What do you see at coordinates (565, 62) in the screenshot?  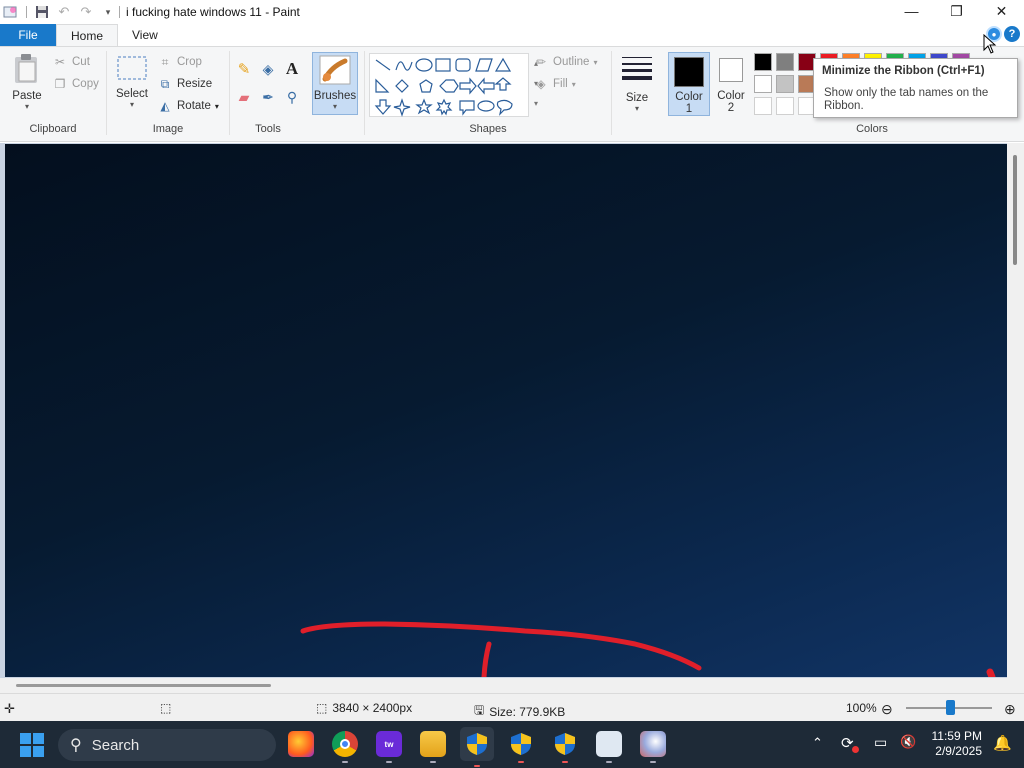 I see `outline-button: ✏ Outline ▾` at bounding box center [565, 62].